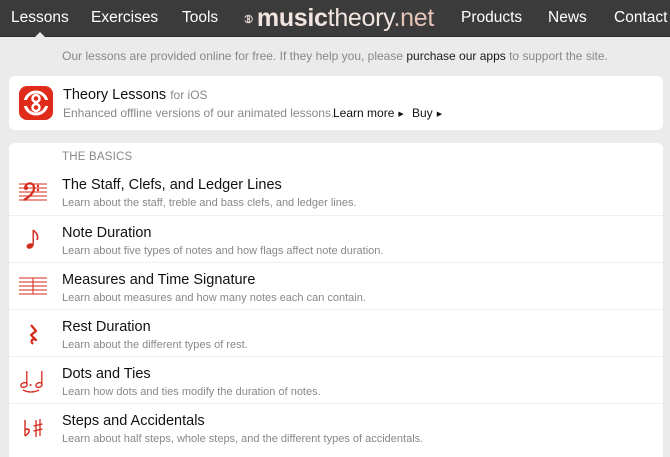 The width and height of the screenshot is (670, 457). Describe the element at coordinates (31, 382) in the screenshot. I see `tied-notes-icon` at that location.